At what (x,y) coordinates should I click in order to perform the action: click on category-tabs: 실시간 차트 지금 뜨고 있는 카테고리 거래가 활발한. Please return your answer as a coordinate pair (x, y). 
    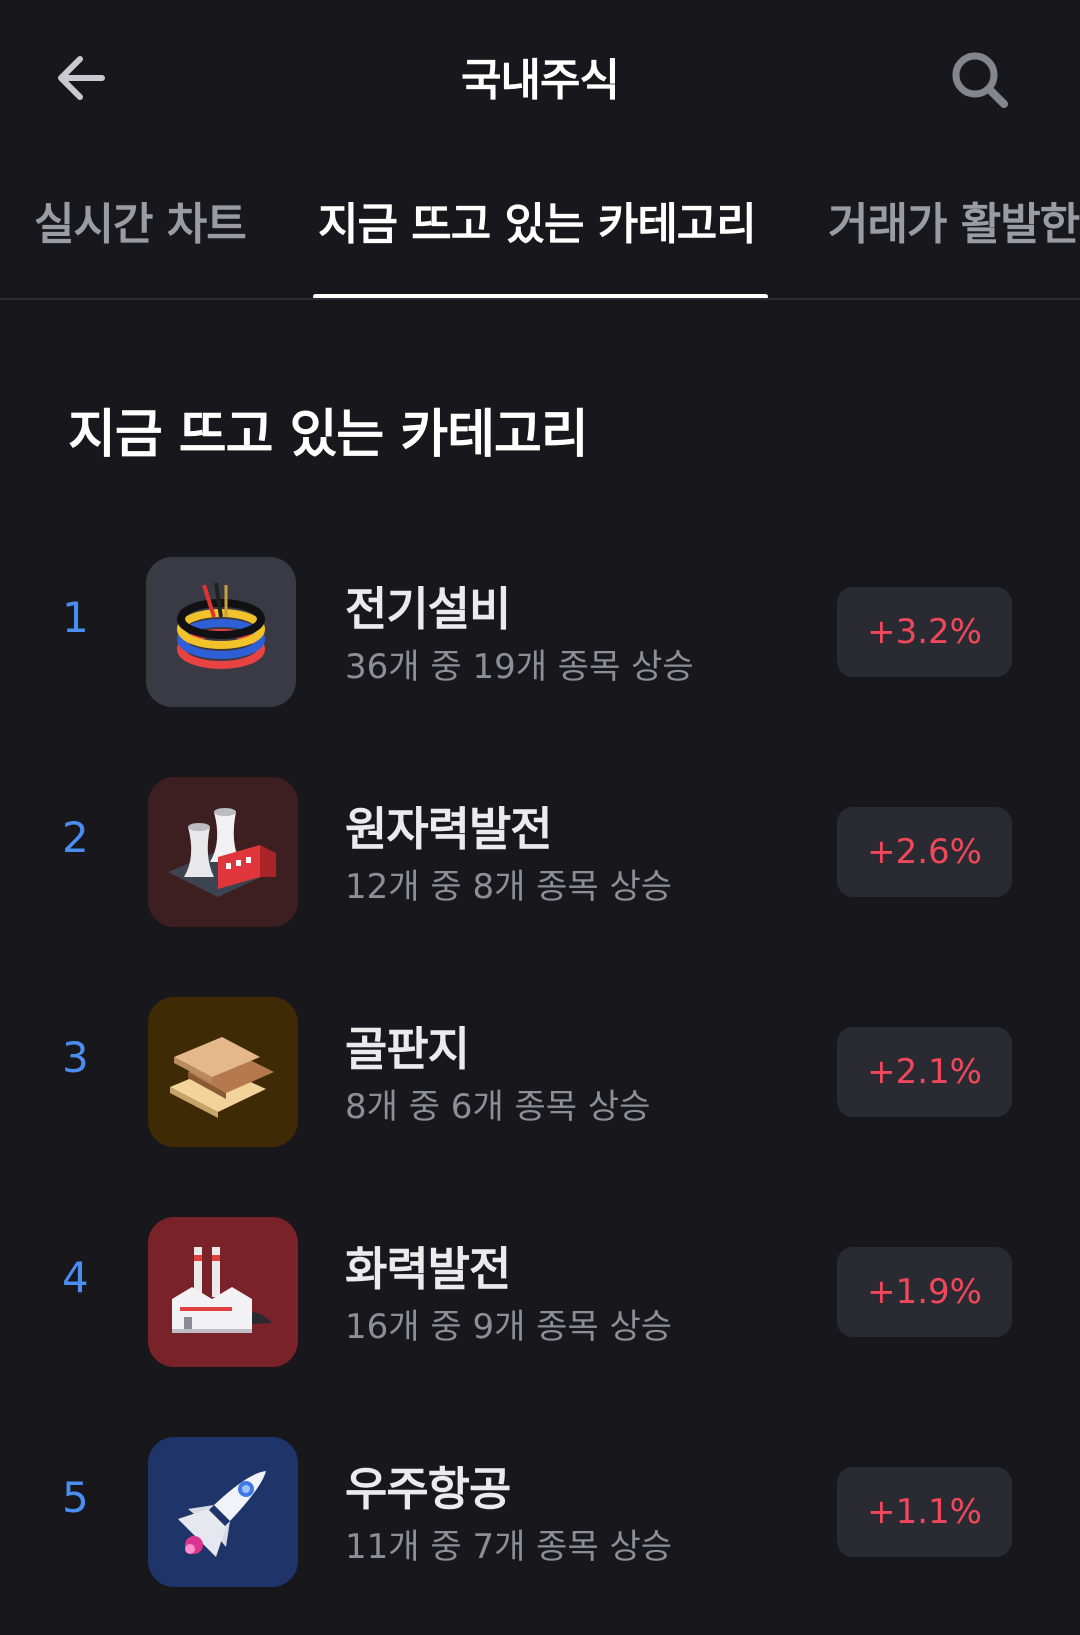
    Looking at the image, I should click on (540, 225).